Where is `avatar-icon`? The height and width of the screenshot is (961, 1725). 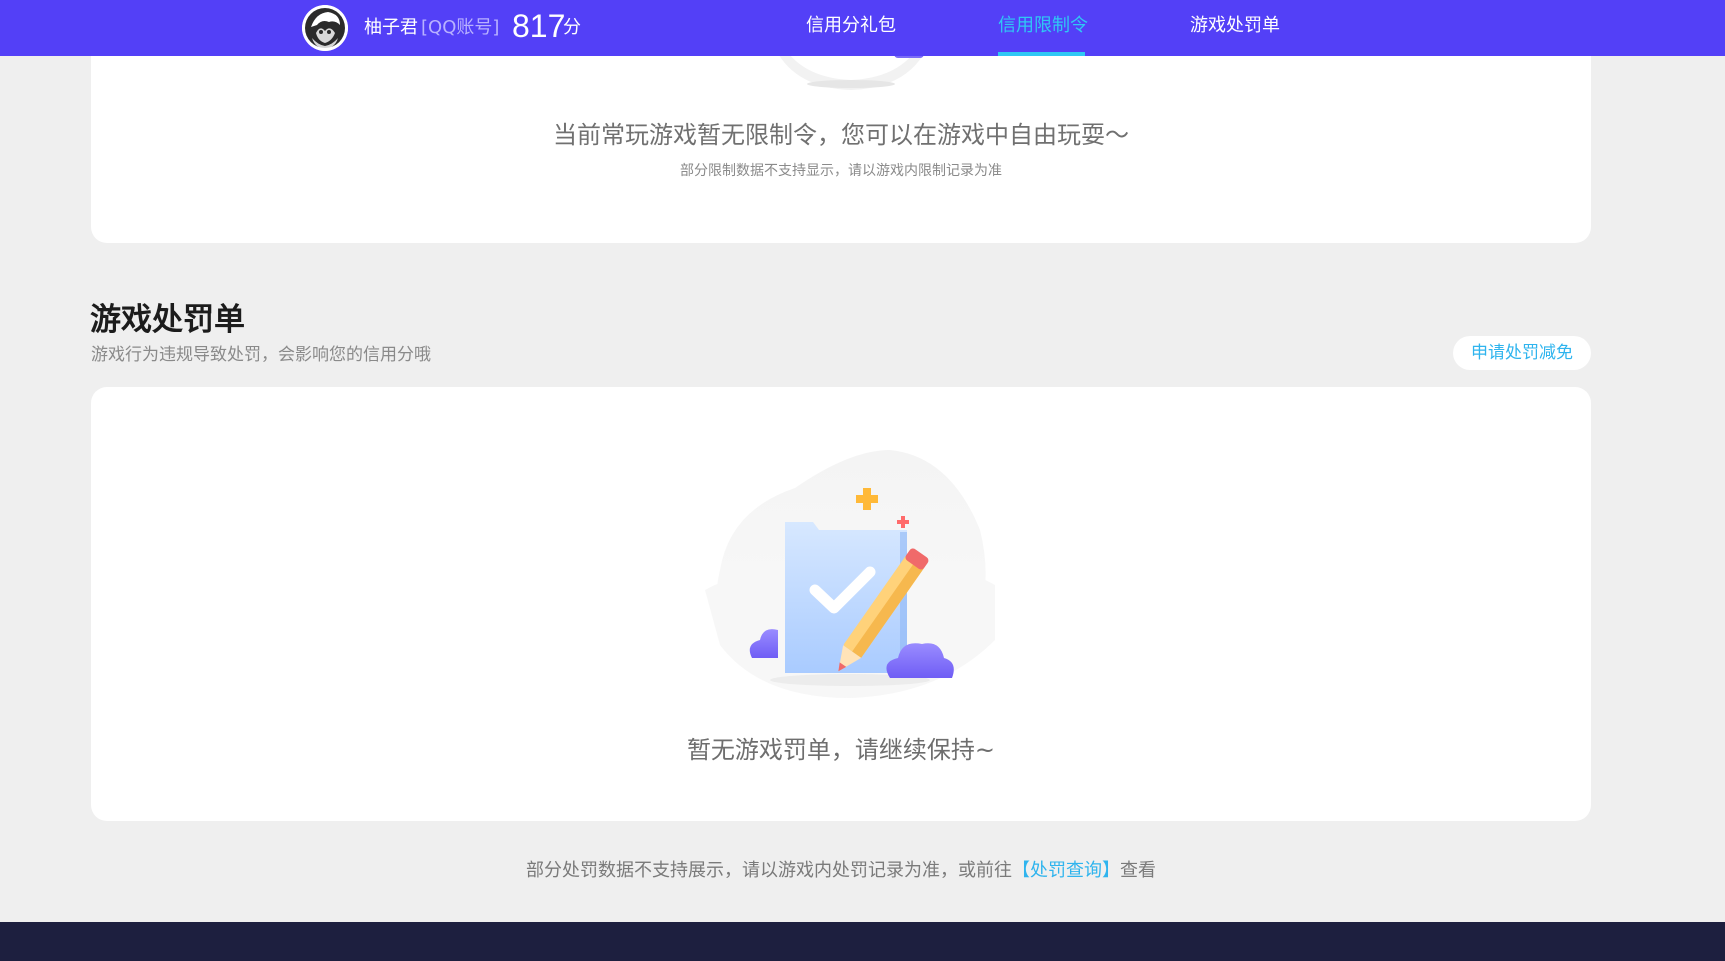 avatar-icon is located at coordinates (325, 28).